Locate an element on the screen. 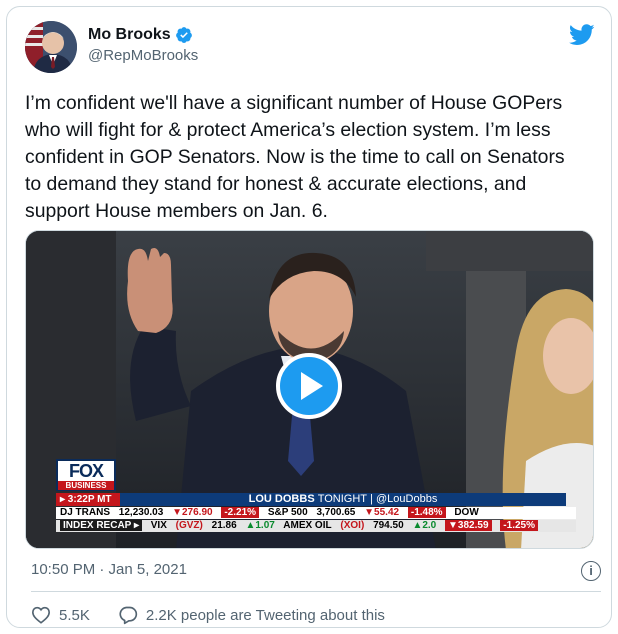 This screenshot has height=634, width=618. tweet-timestamp: 10:50 PM · Jan 5, 2021 is located at coordinates (109, 569).